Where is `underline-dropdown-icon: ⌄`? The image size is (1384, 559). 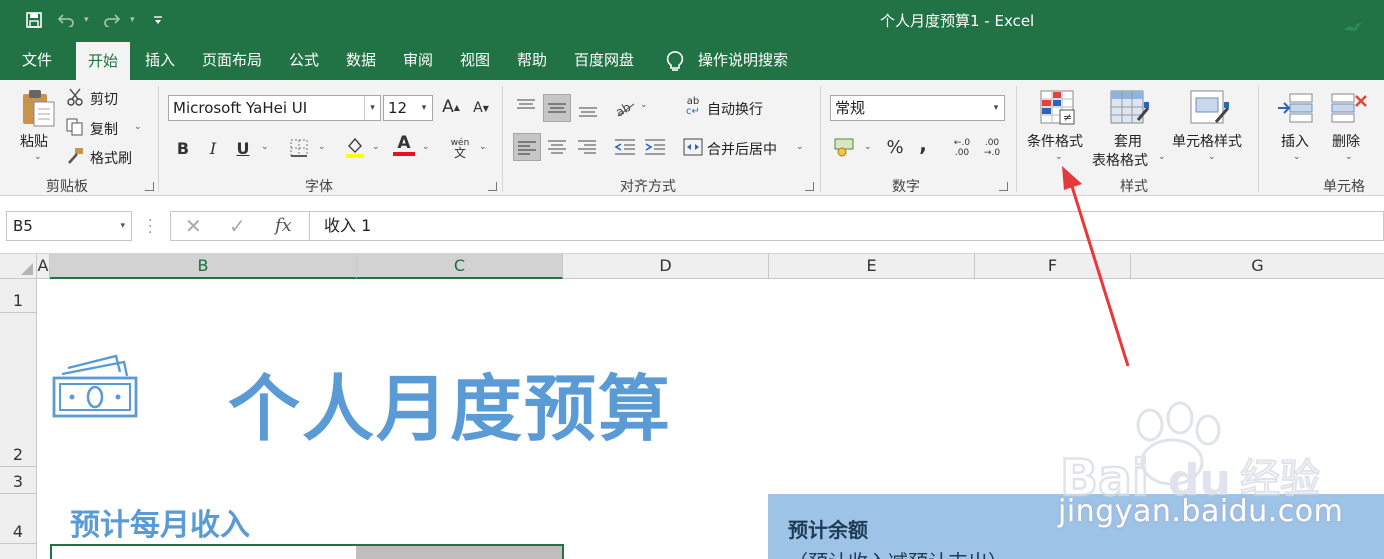 underline-dropdown-icon: ⌄ is located at coordinates (265, 147).